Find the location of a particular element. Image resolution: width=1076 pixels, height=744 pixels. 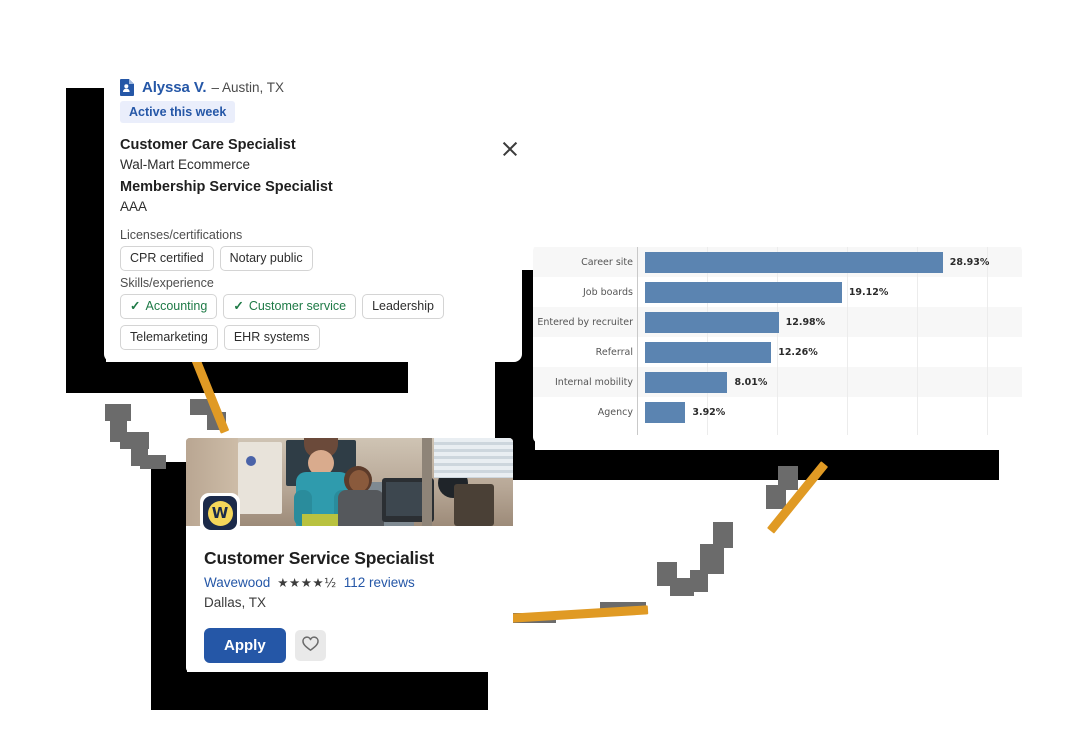

company-logo: W is located at coordinates (220, 513).